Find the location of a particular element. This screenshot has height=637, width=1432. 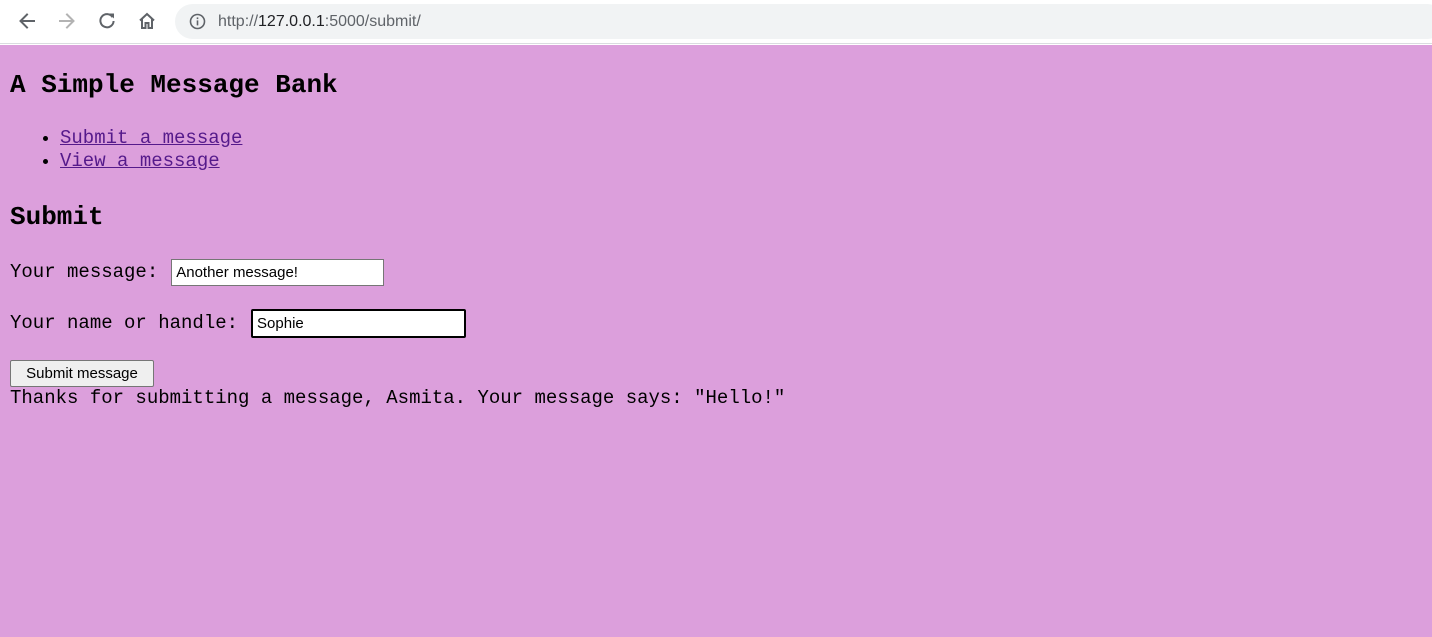

nav-list-item: Submit a message is located at coordinates (151, 138).